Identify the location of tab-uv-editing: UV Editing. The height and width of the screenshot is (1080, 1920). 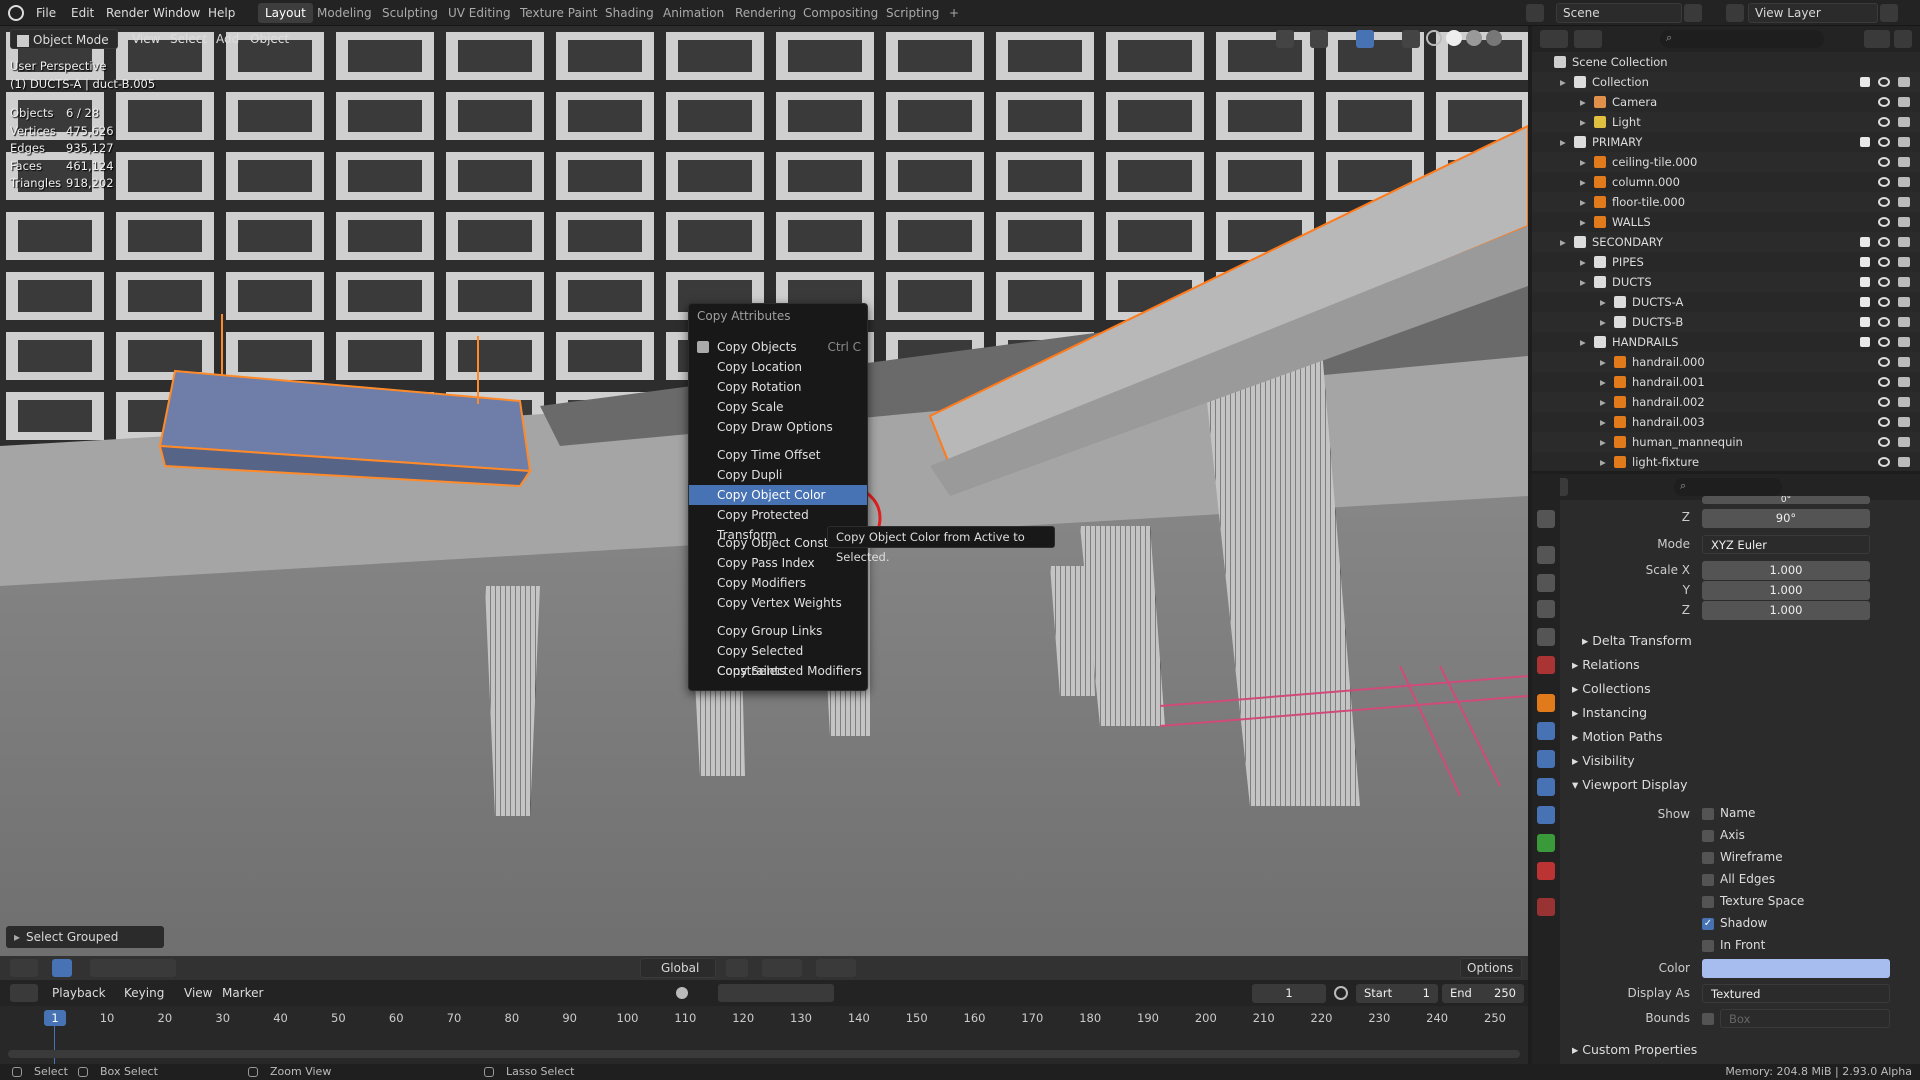
(479, 13).